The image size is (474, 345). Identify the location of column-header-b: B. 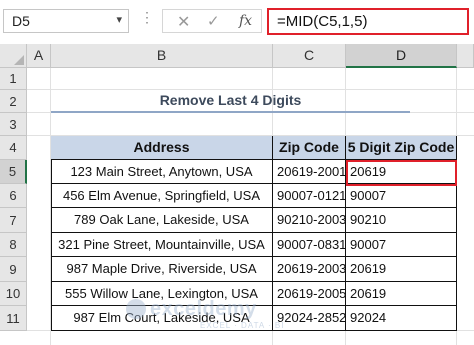
(162, 56).